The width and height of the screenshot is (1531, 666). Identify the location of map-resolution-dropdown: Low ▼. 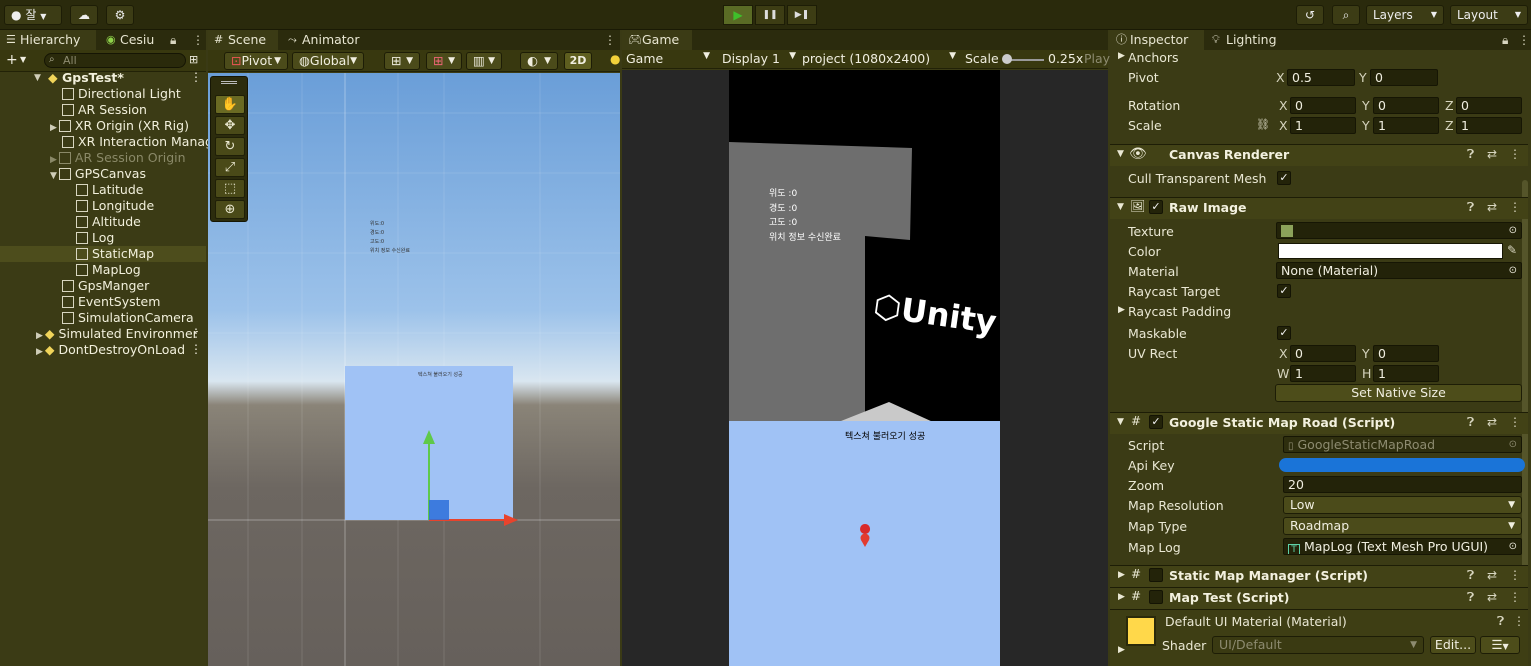
(1402, 505).